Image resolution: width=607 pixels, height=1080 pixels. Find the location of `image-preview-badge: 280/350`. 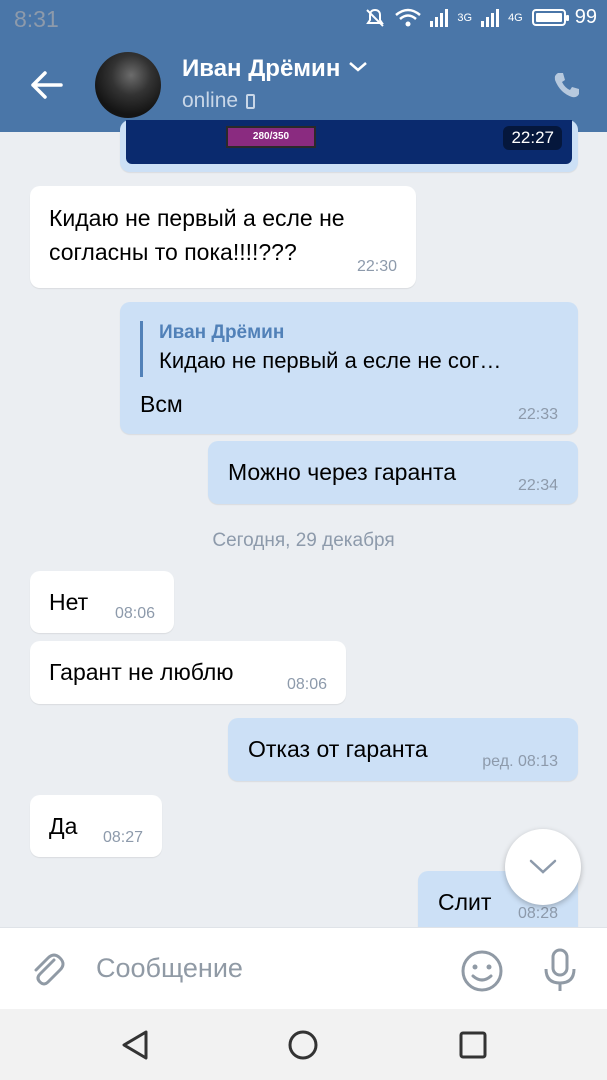

image-preview-badge: 280/350 is located at coordinates (271, 137).